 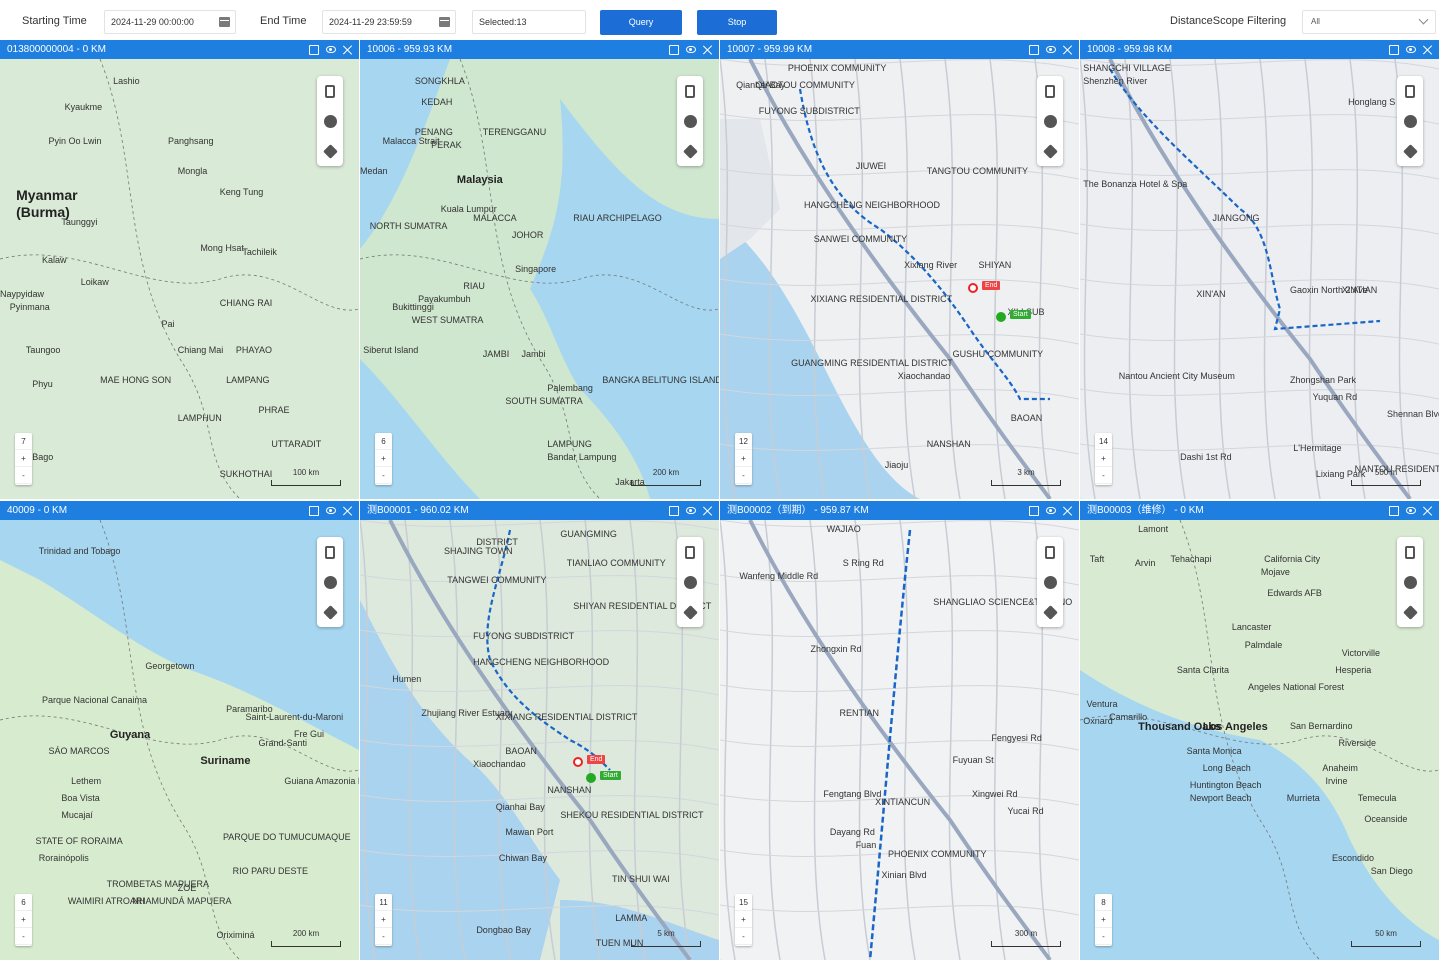 I want to click on map-scale: 300 m, so click(x=1026, y=938).